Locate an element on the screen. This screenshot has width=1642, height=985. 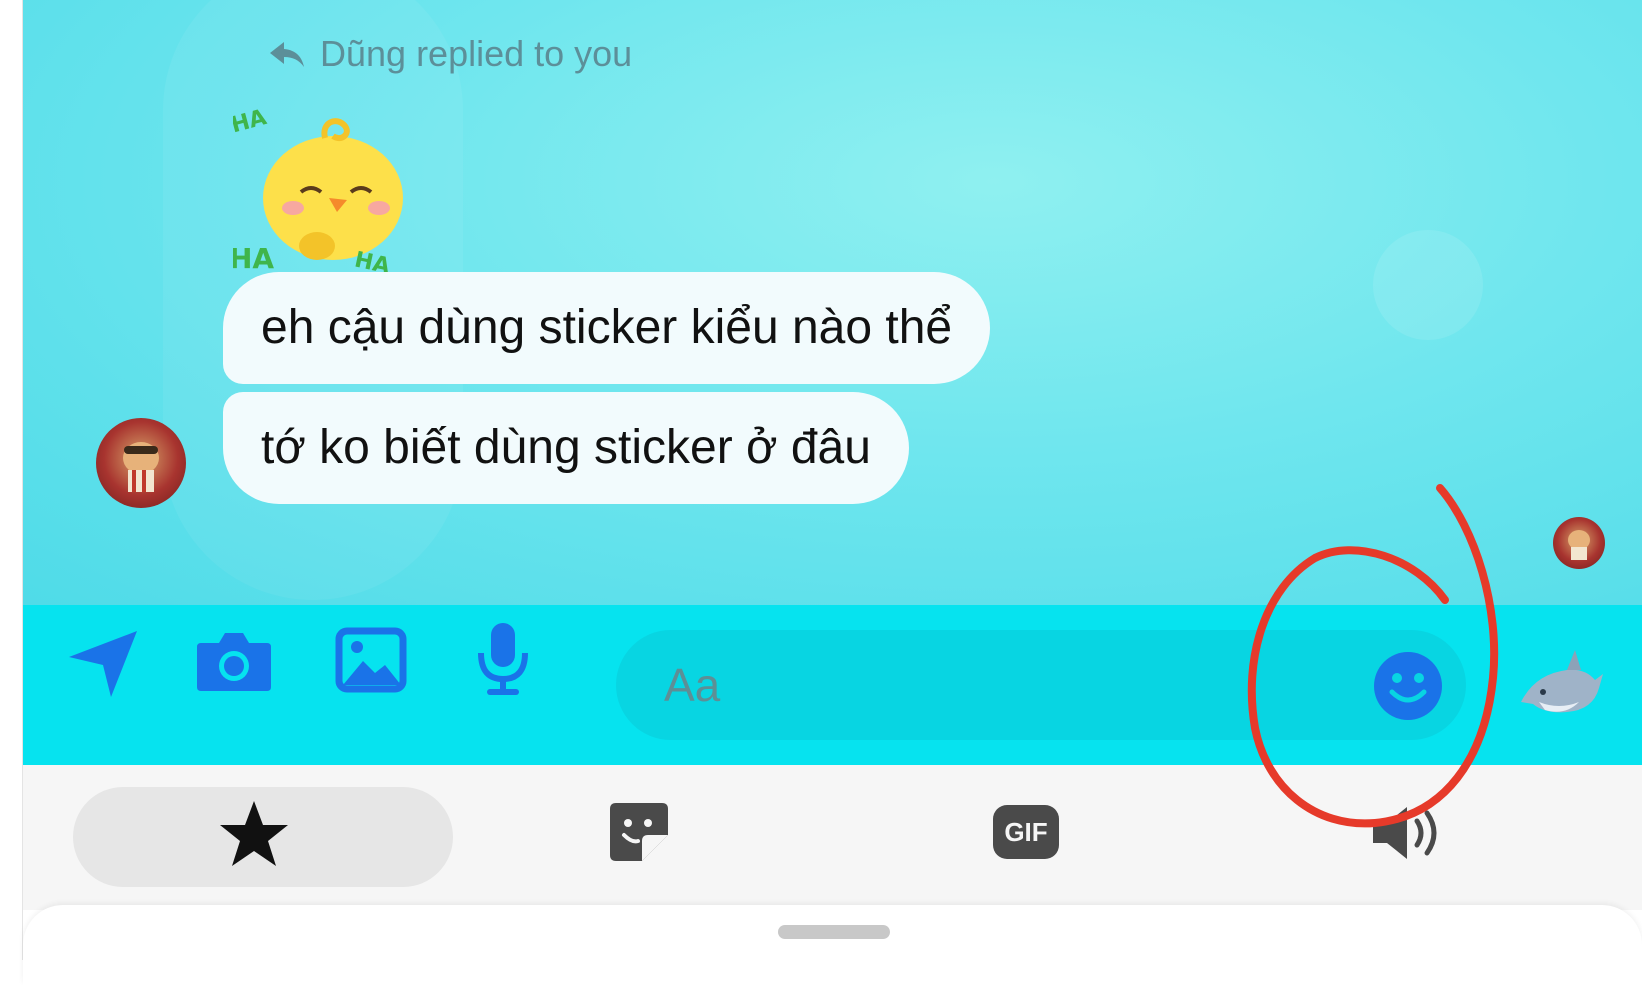
location-arrow-icon is located at coordinates (103, 663).